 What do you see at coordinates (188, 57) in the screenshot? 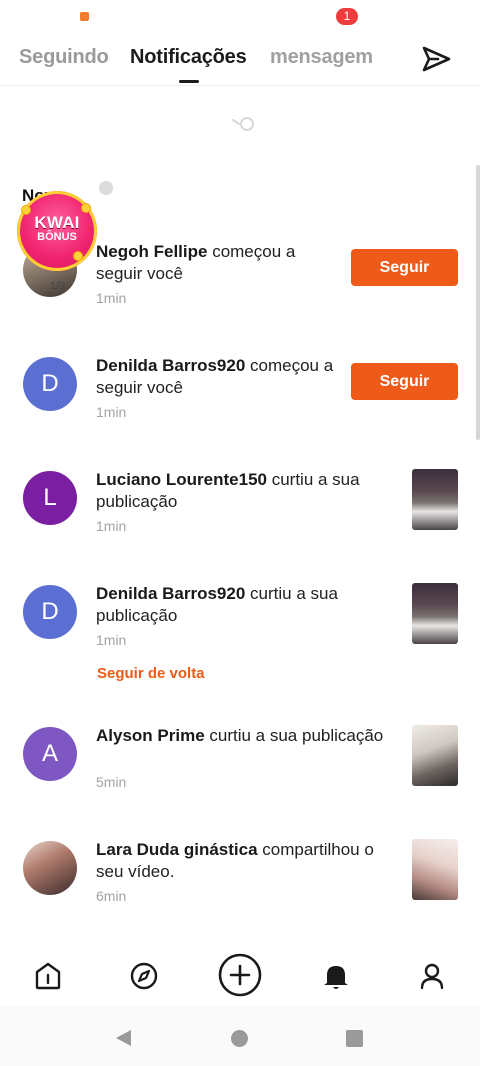
I see `tab-notifications: Notificações` at bounding box center [188, 57].